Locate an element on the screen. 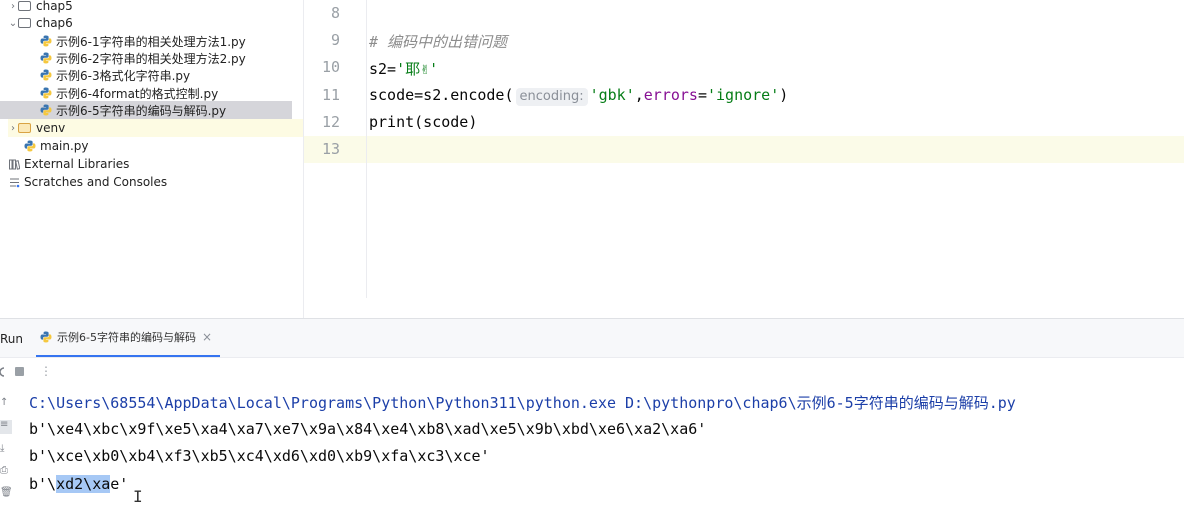 This screenshot has height=518, width=1184. code-string: 'ignore' is located at coordinates (743, 95).